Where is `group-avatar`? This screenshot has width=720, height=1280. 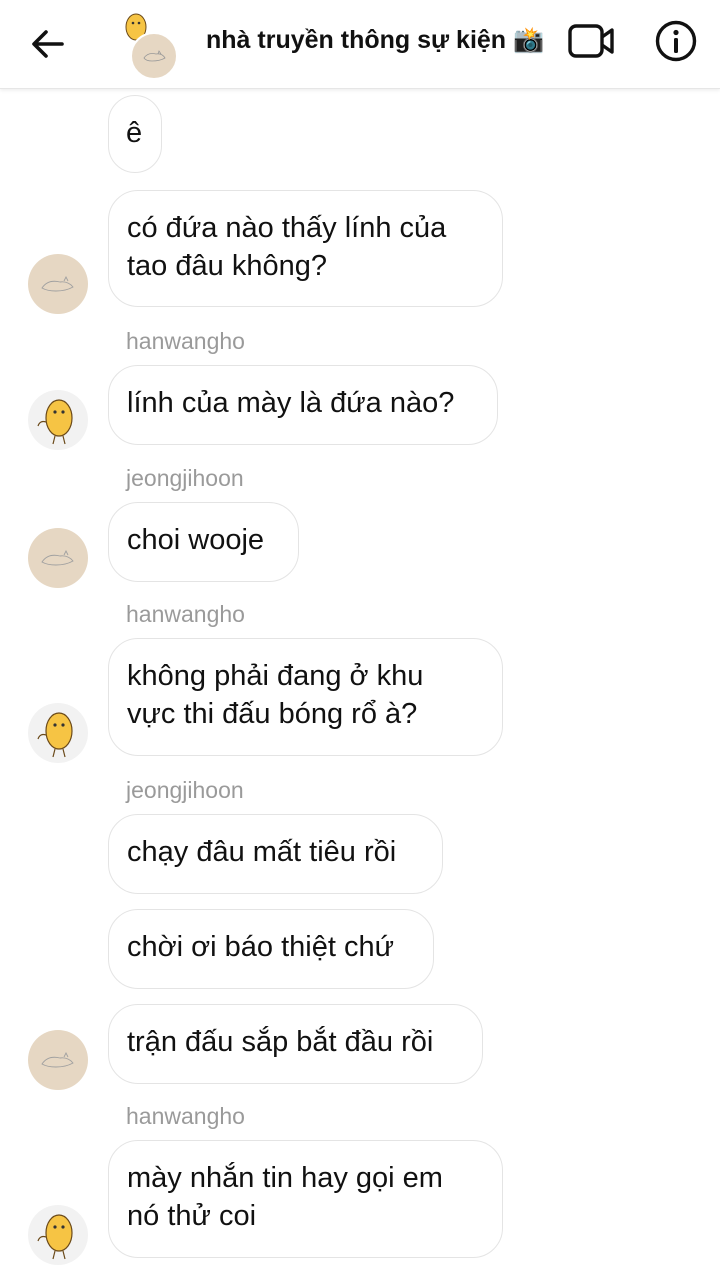 group-avatar is located at coordinates (147, 45).